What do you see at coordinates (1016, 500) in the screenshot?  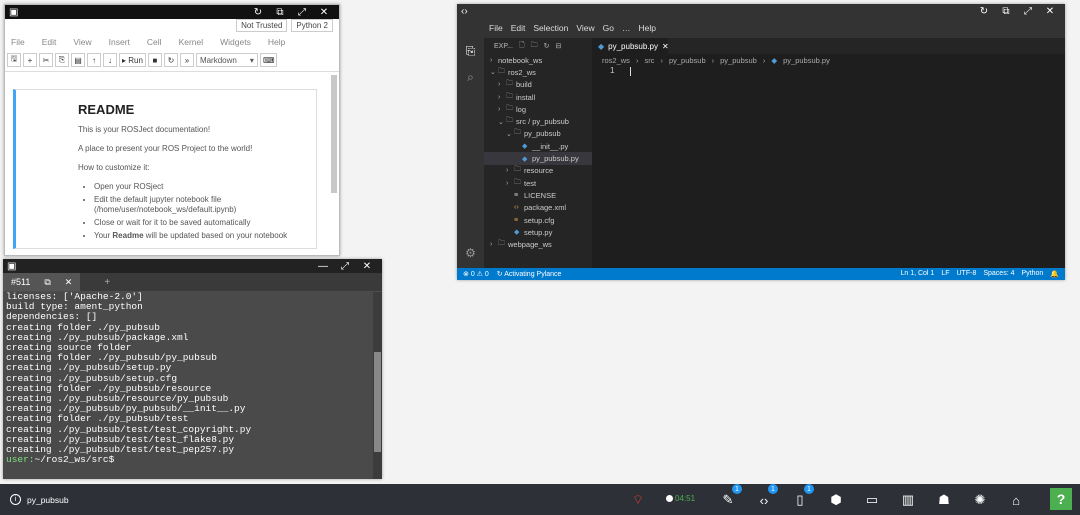 I see `home-icon: ⌂` at bounding box center [1016, 500].